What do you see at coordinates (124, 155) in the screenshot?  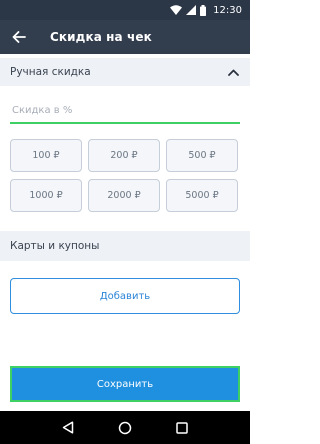 I see `preset-button-200: 200 ₽` at bounding box center [124, 155].